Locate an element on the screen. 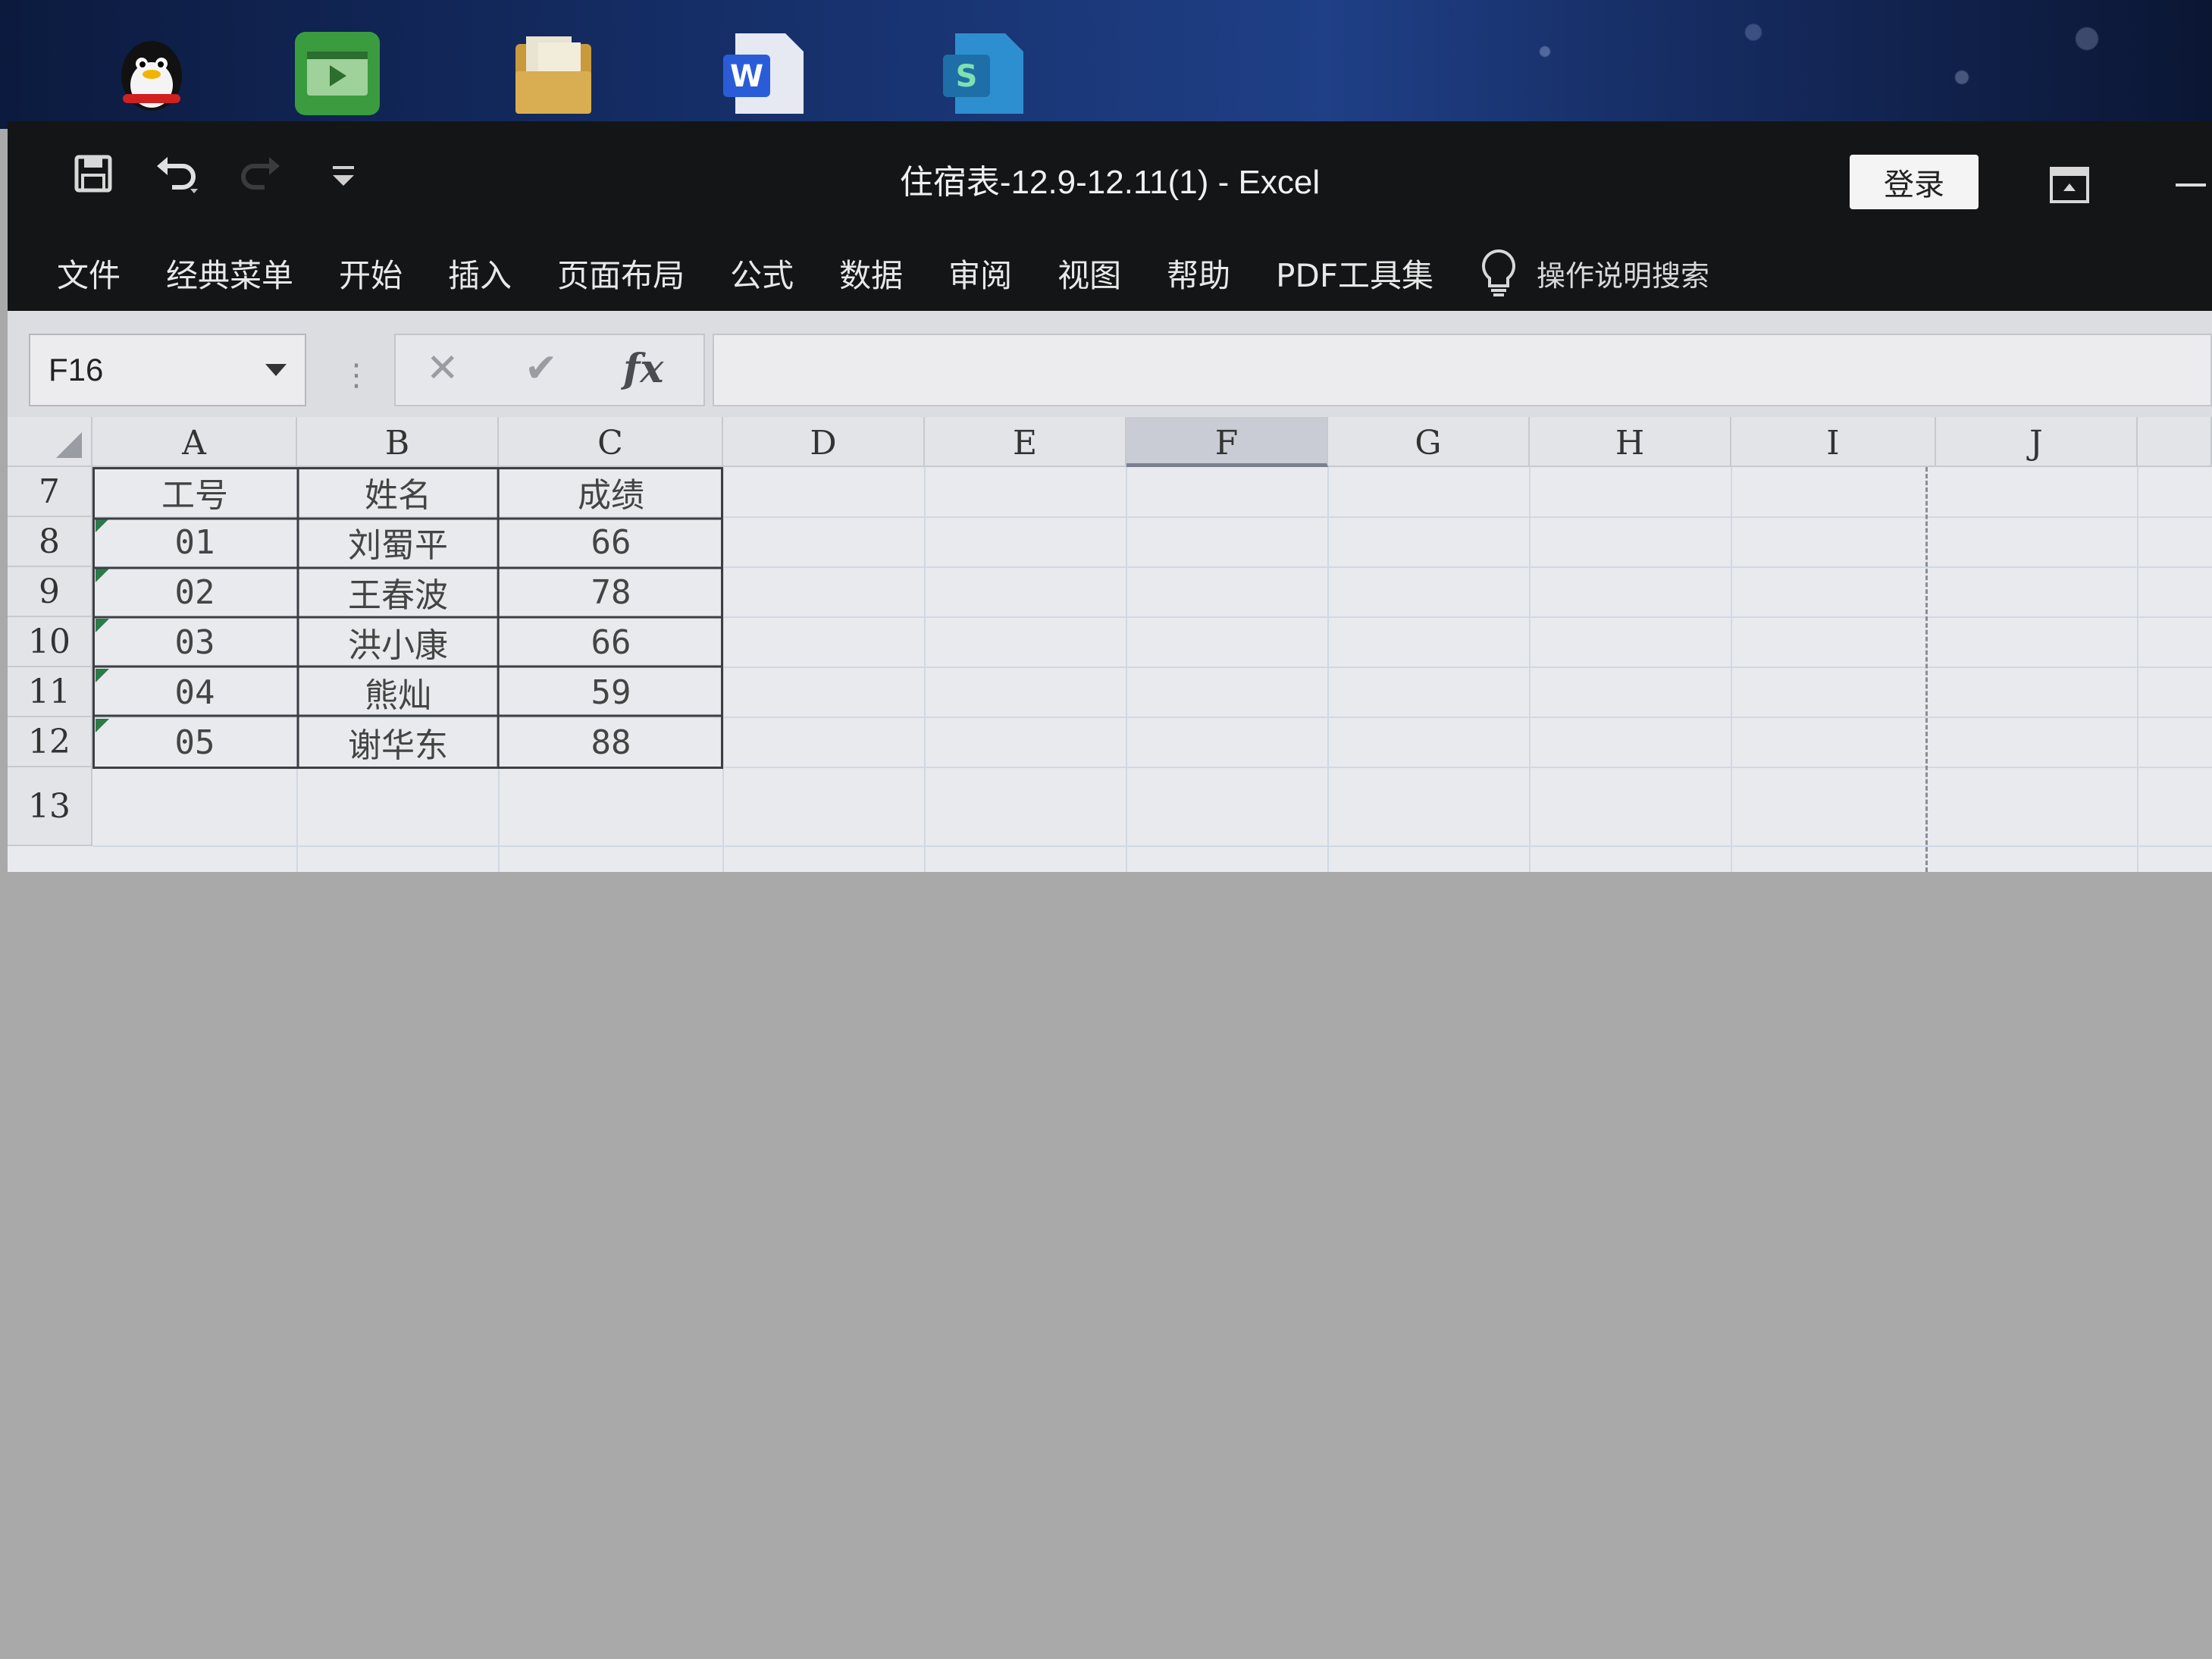  column-header-c: C is located at coordinates (611, 442).